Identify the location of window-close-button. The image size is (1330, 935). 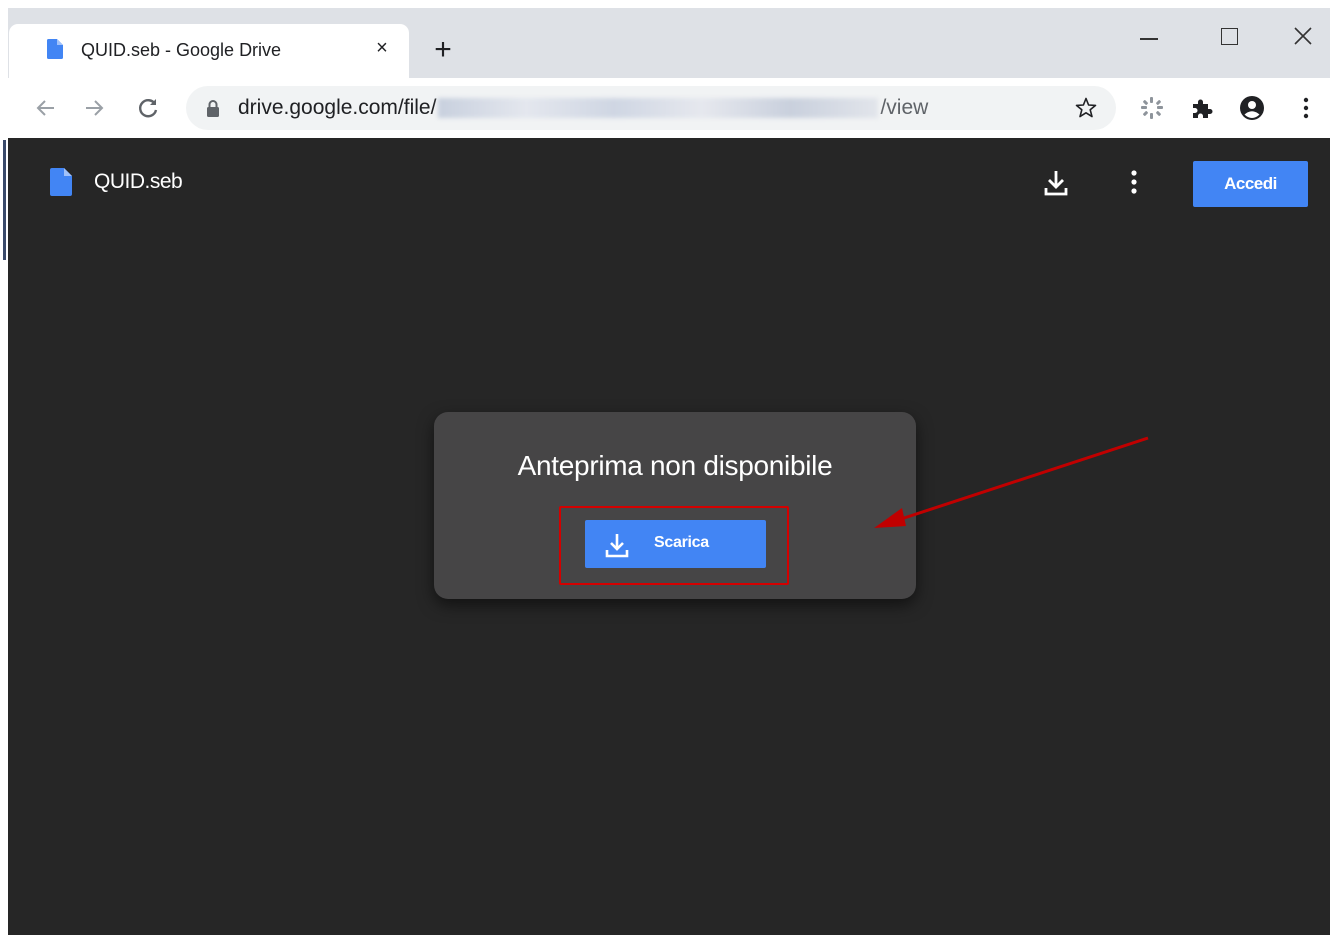
(1303, 38).